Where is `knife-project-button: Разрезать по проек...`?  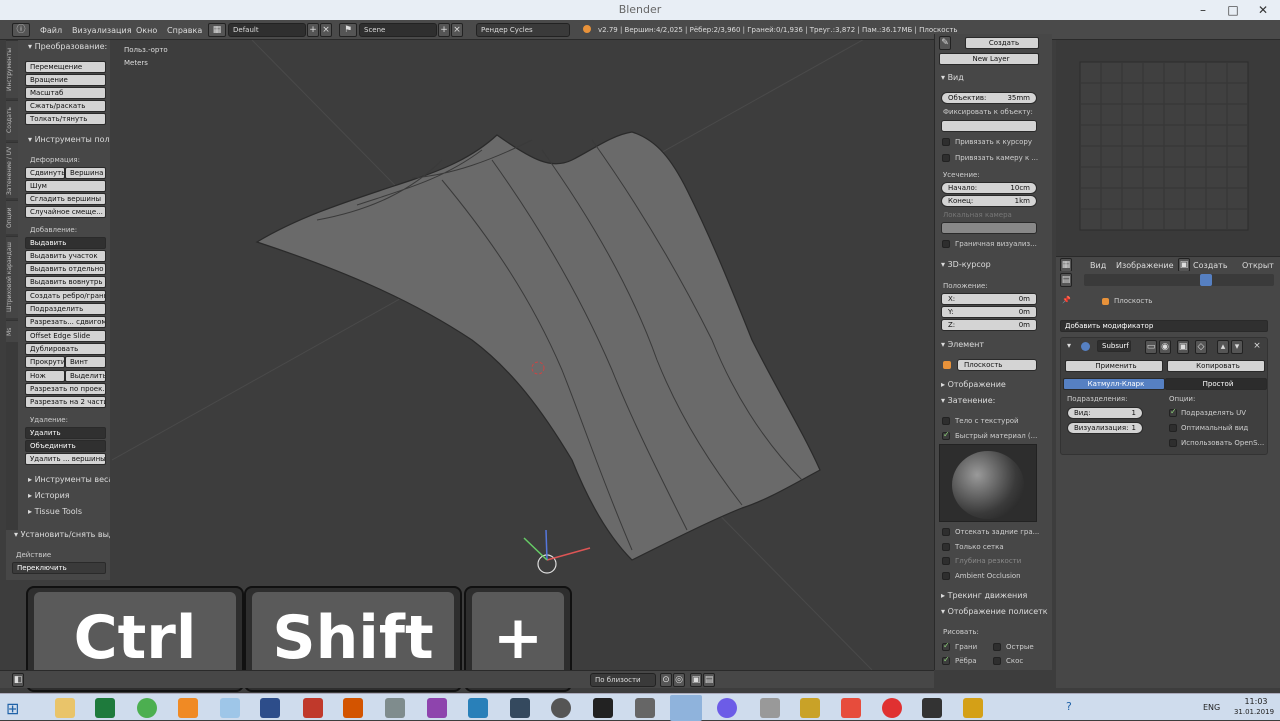
knife-project-button: Разрезать по проек... is located at coordinates (65, 389).